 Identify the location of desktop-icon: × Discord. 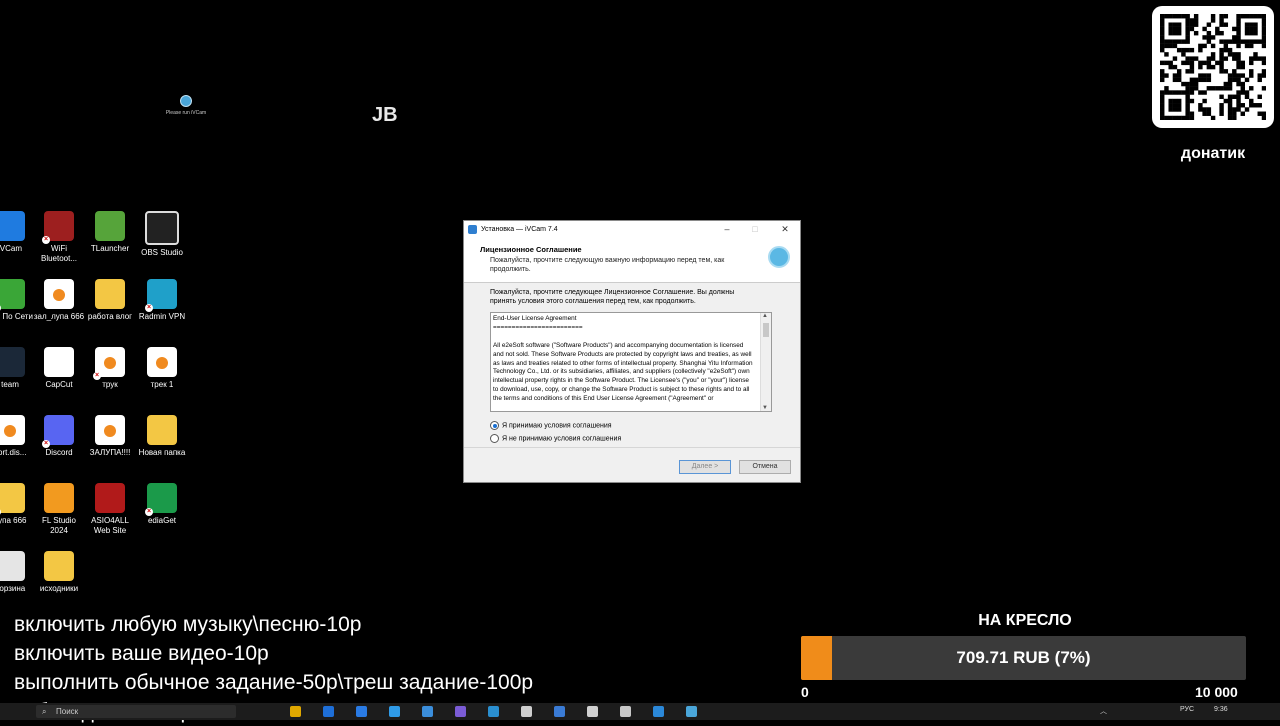
(59, 436).